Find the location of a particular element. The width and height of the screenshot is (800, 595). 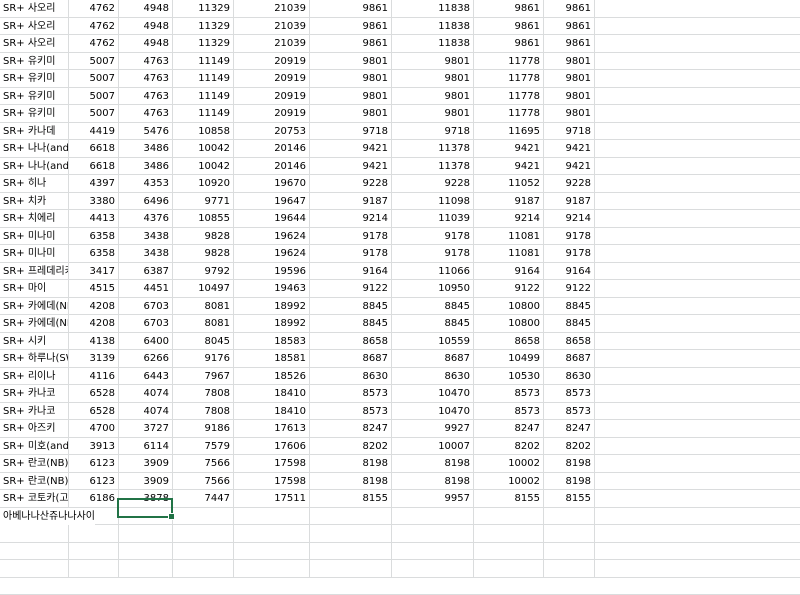

value-cell: 18583 is located at coordinates (270, 341).